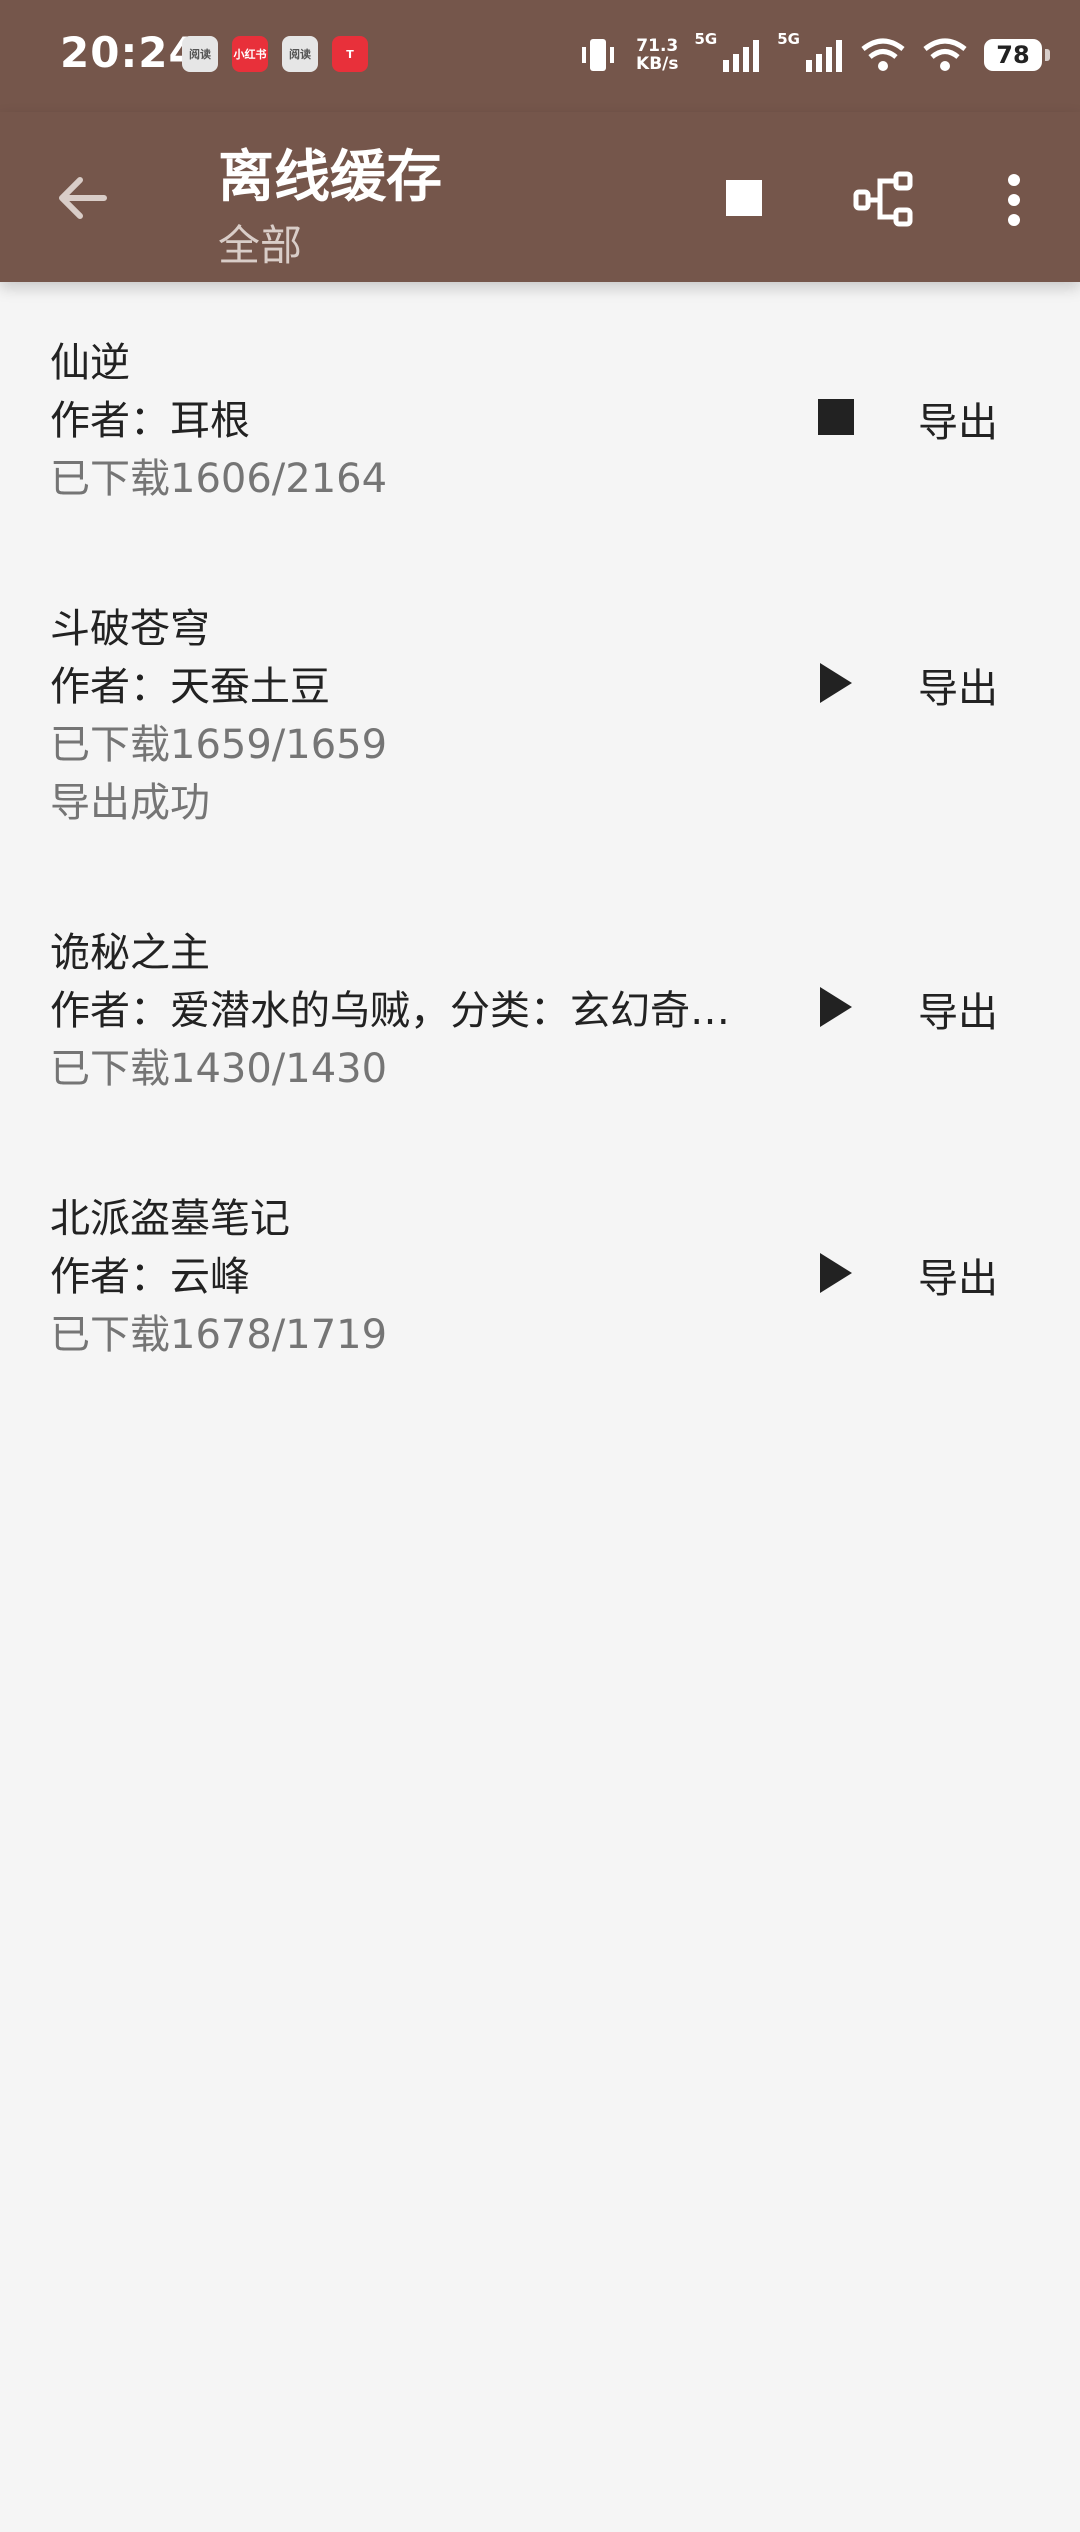 The height and width of the screenshot is (2532, 1080). What do you see at coordinates (250, 54) in the screenshot?
I see `xiaohongshu-icon: 小红书` at bounding box center [250, 54].